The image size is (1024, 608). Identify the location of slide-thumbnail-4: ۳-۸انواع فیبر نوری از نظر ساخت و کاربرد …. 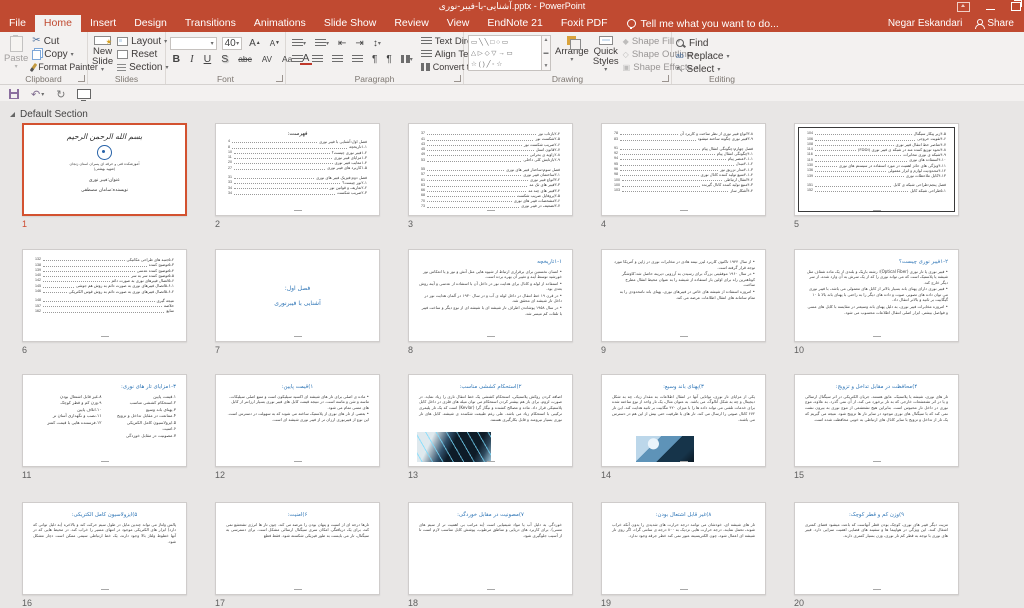
(683, 169).